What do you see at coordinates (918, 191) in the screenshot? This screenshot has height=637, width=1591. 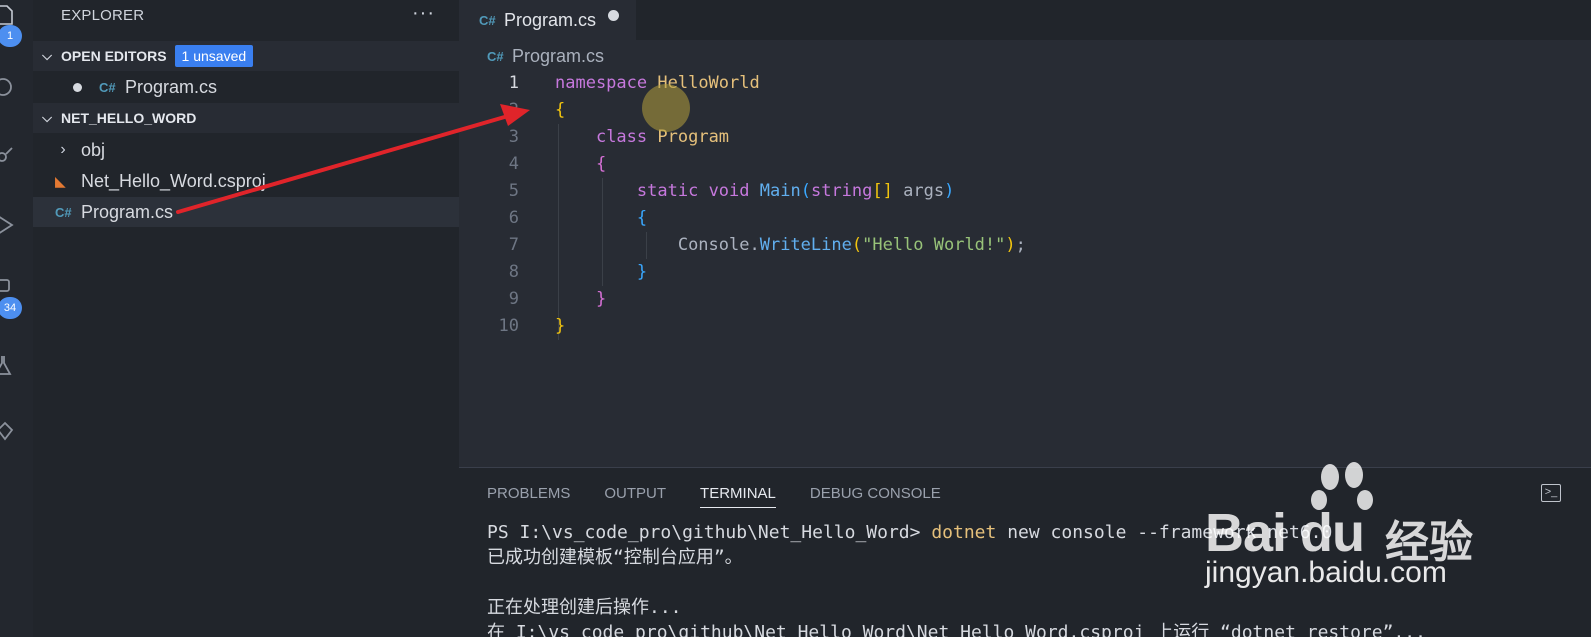 I see `code-token: args` at bounding box center [918, 191].